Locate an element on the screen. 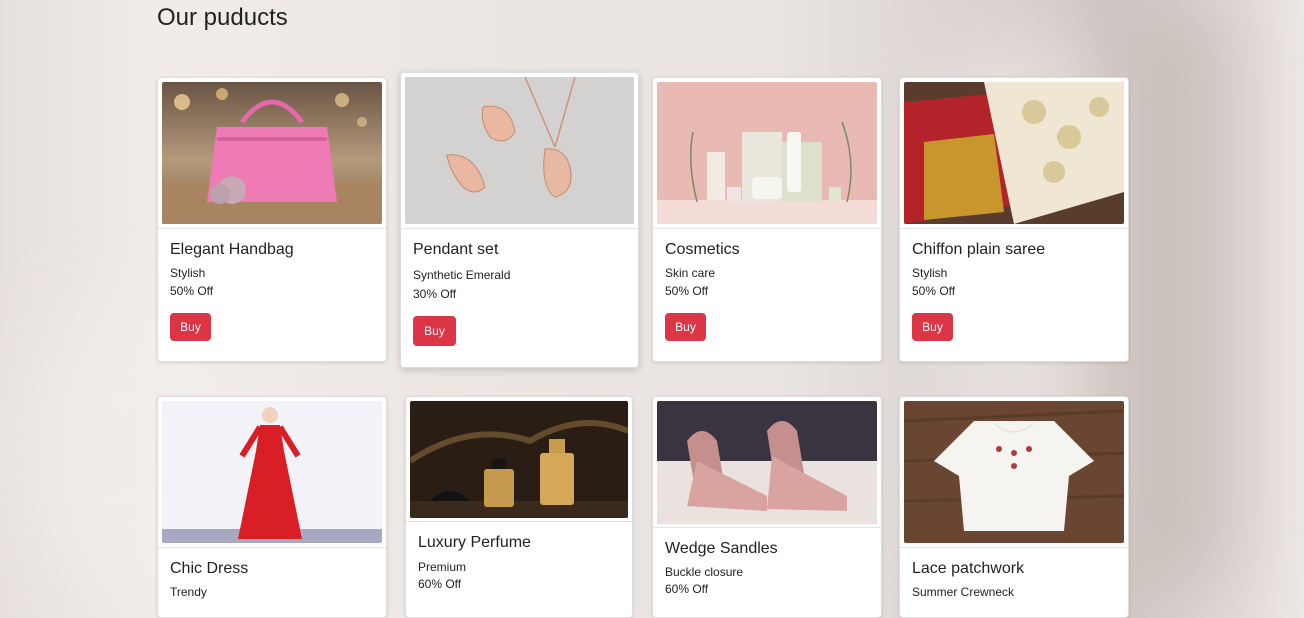 The height and width of the screenshot is (618, 1304). product-discount: 30% Off is located at coordinates (435, 294).